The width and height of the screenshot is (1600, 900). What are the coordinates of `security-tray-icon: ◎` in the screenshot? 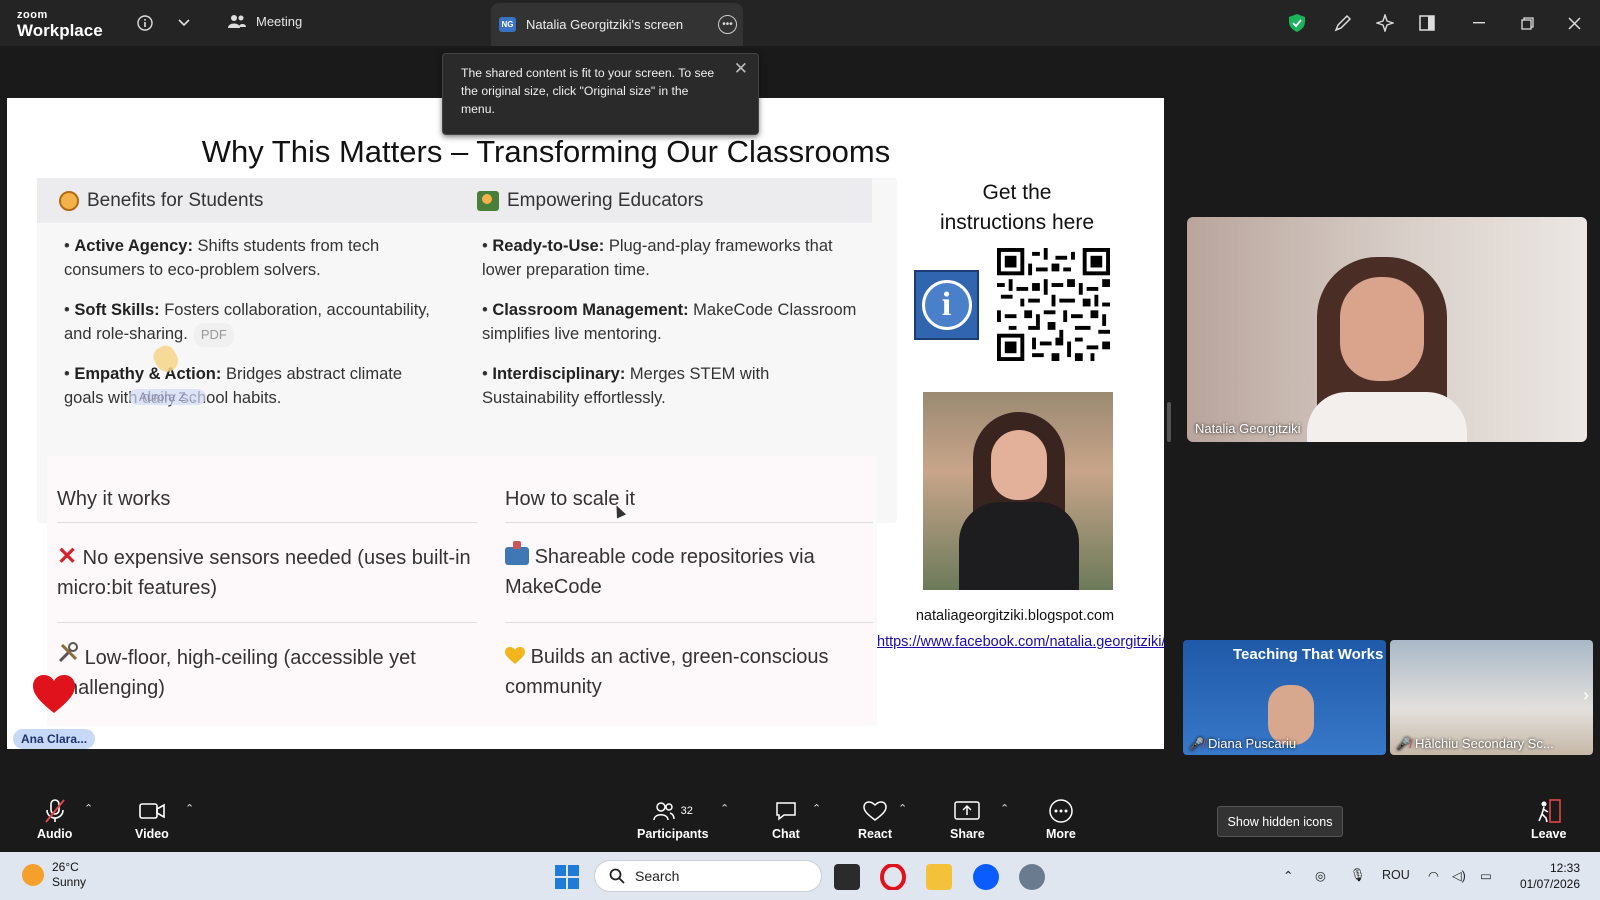 It's located at (1320, 875).